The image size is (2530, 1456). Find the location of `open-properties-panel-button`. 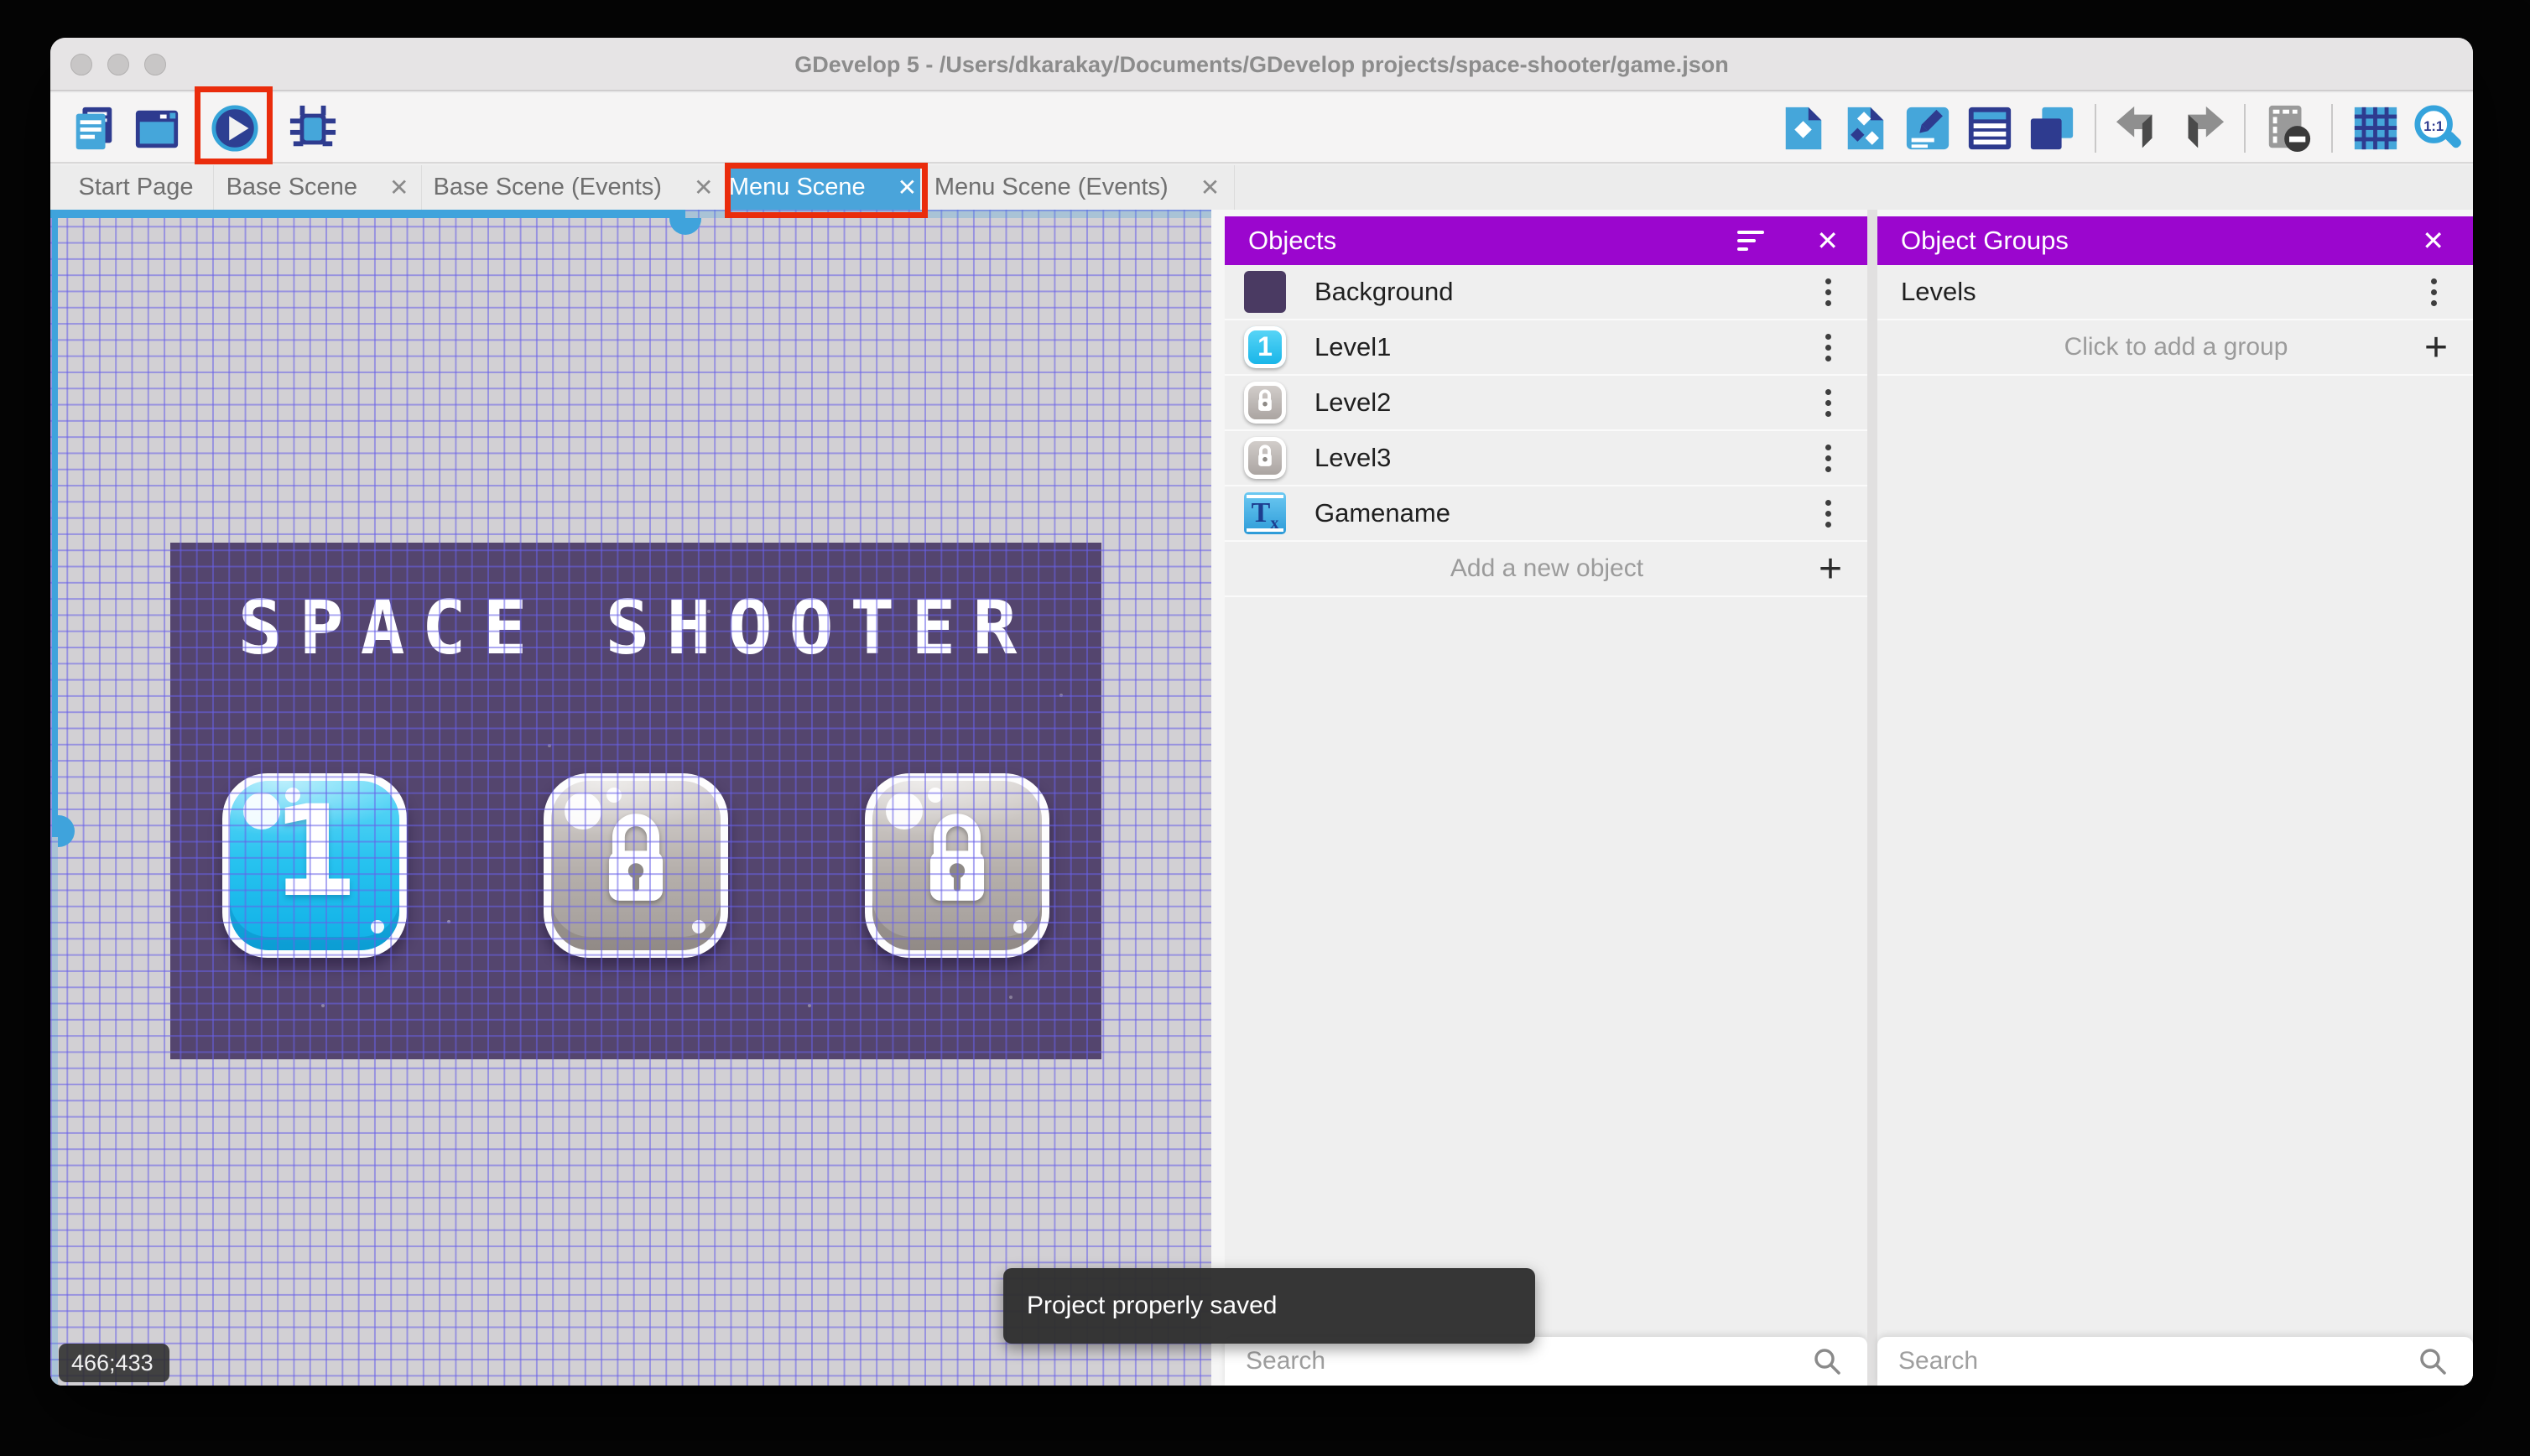

open-properties-panel-button is located at coordinates (1927, 128).